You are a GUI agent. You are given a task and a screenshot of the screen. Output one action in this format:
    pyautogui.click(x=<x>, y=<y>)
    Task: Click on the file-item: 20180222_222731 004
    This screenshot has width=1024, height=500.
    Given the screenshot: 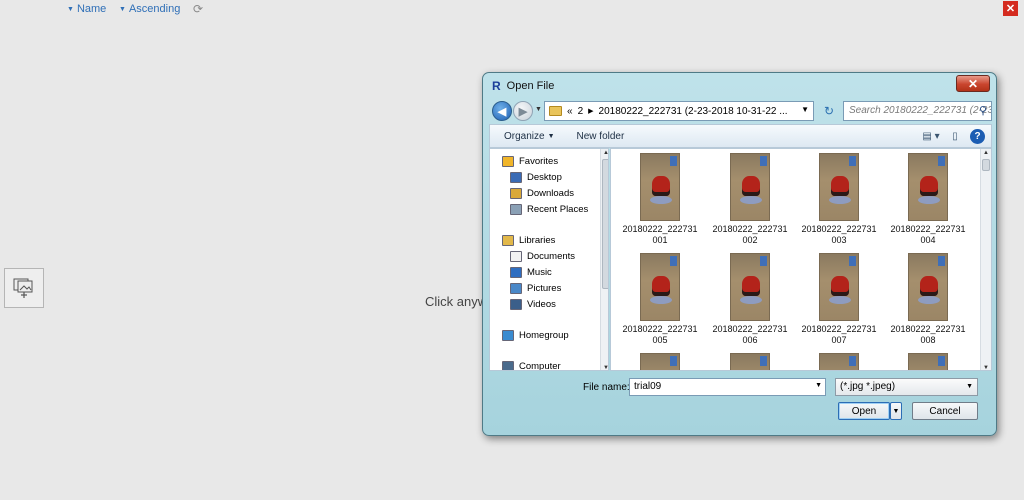 What is the action you would take?
    pyautogui.click(x=928, y=199)
    